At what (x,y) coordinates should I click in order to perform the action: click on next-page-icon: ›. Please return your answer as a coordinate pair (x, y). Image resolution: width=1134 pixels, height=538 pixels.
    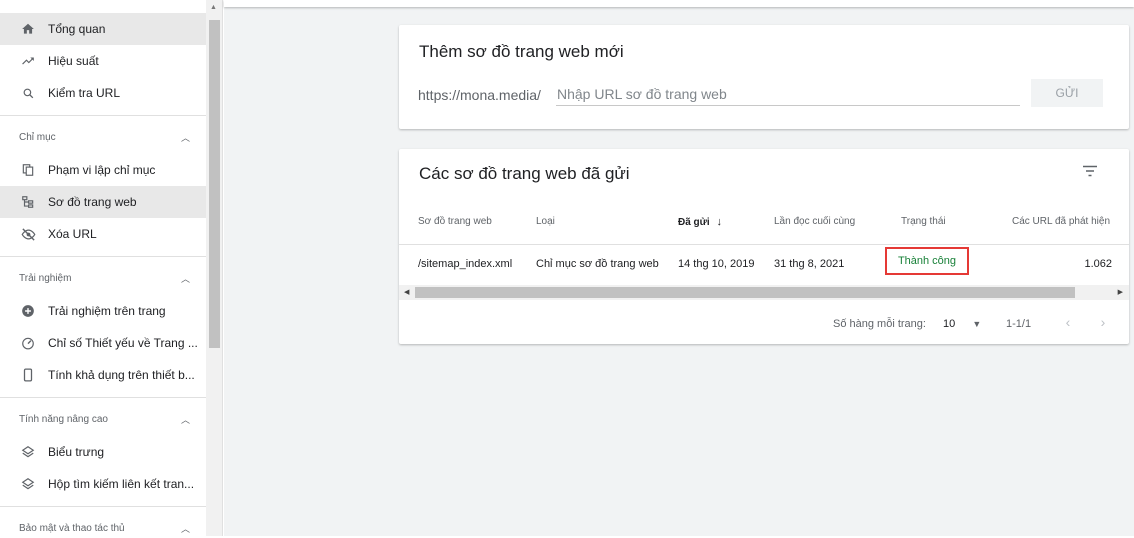
    Looking at the image, I should click on (1103, 323).